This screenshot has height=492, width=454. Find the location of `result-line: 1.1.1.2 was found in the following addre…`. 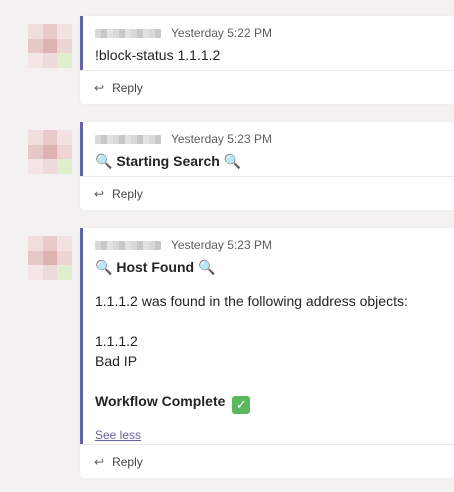

result-line: 1.1.1.2 was found in the following addre… is located at coordinates (251, 301).